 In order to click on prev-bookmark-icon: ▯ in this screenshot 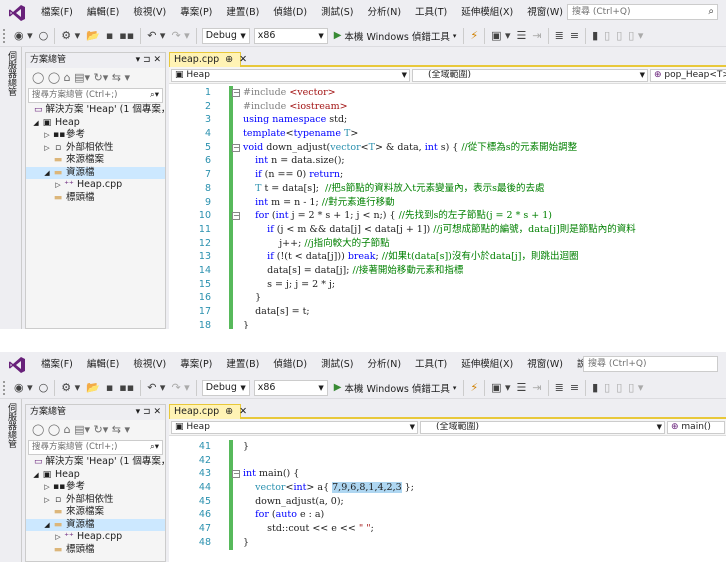, I will do `click(607, 388)`.